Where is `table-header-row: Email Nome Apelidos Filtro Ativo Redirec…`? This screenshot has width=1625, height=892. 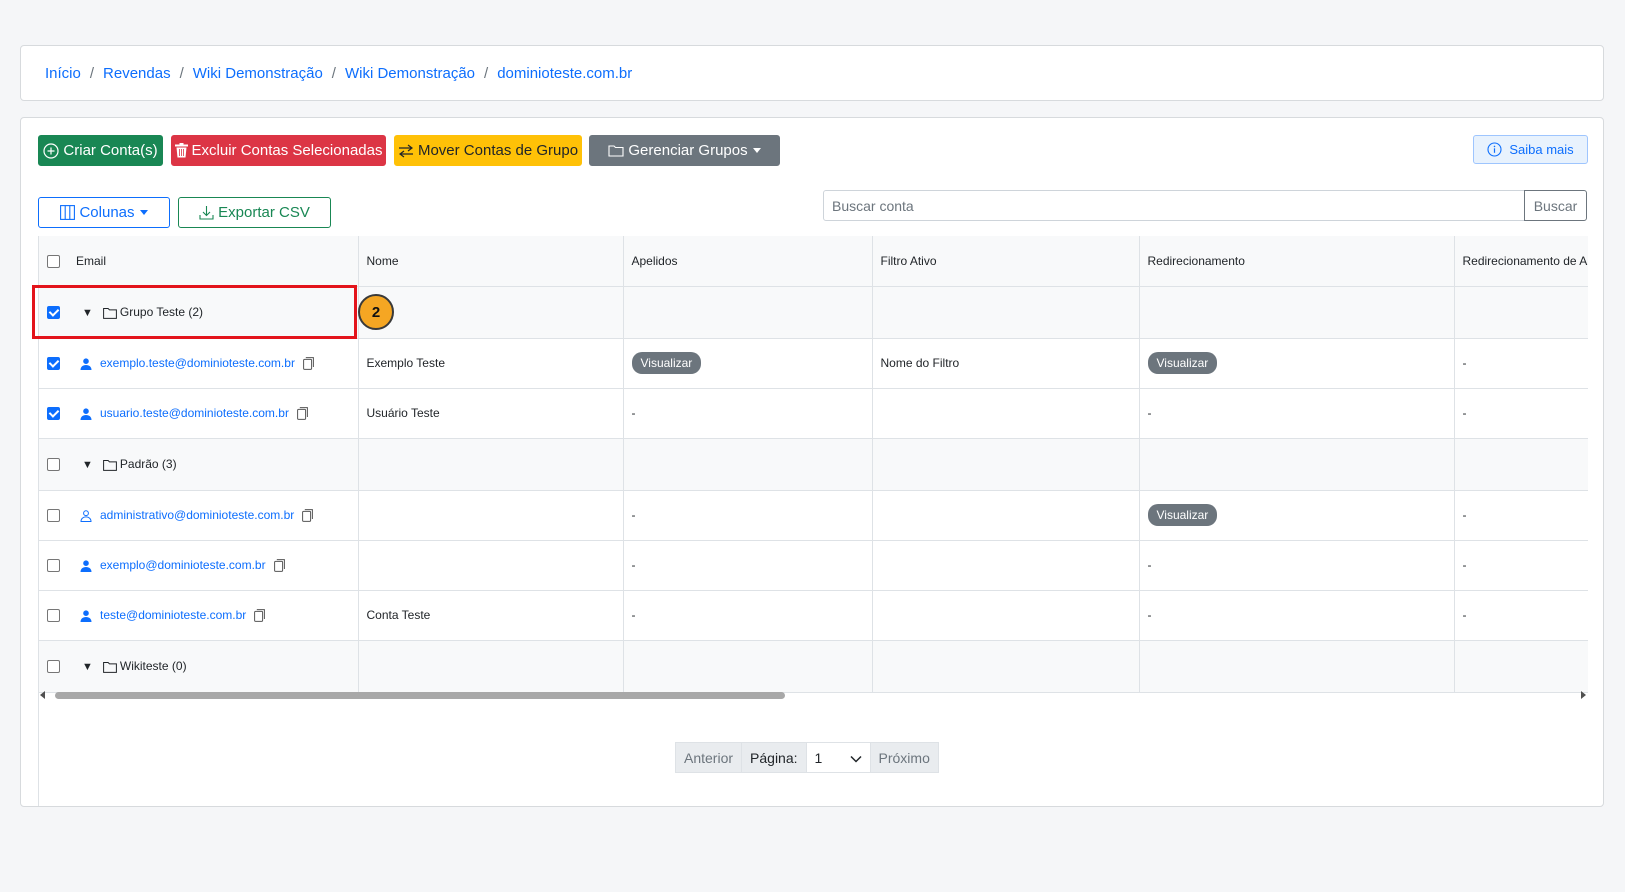
table-header-row: Email Nome Apelidos Filtro Ativo Redirec… is located at coordinates (813, 261).